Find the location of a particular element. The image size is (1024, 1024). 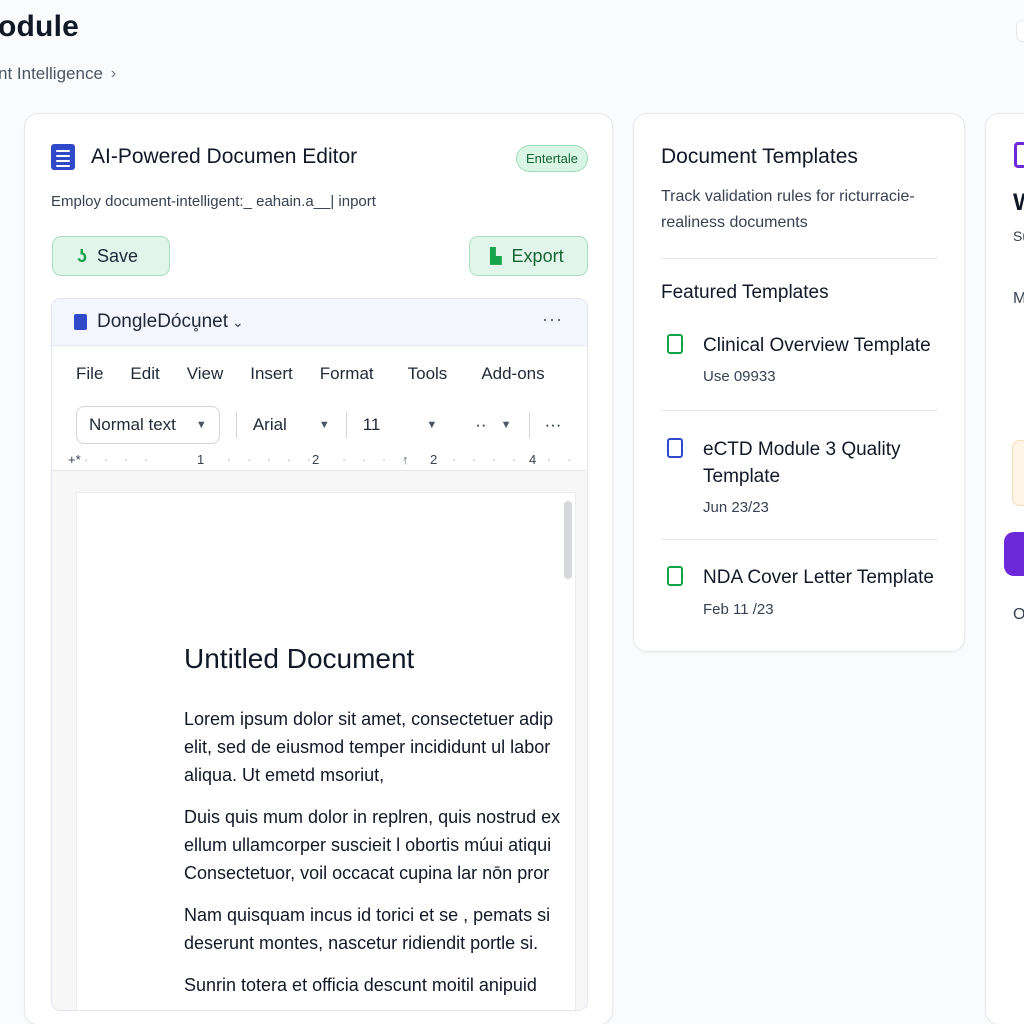

page-title: odule is located at coordinates (39, 26).